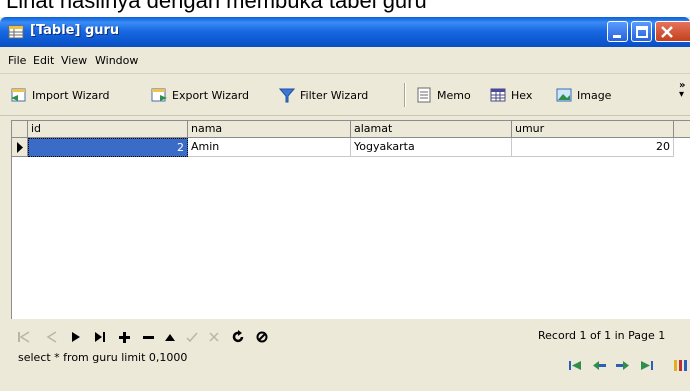 The image size is (690, 391). Describe the element at coordinates (454, 95) in the screenshot. I see `memo-label: Memo` at that location.